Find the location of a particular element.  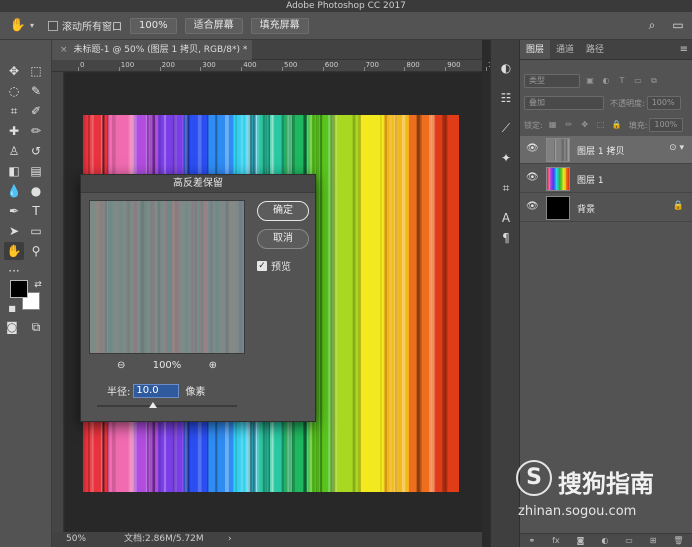

lock-all-icon: 🔒 is located at coordinates (617, 125).